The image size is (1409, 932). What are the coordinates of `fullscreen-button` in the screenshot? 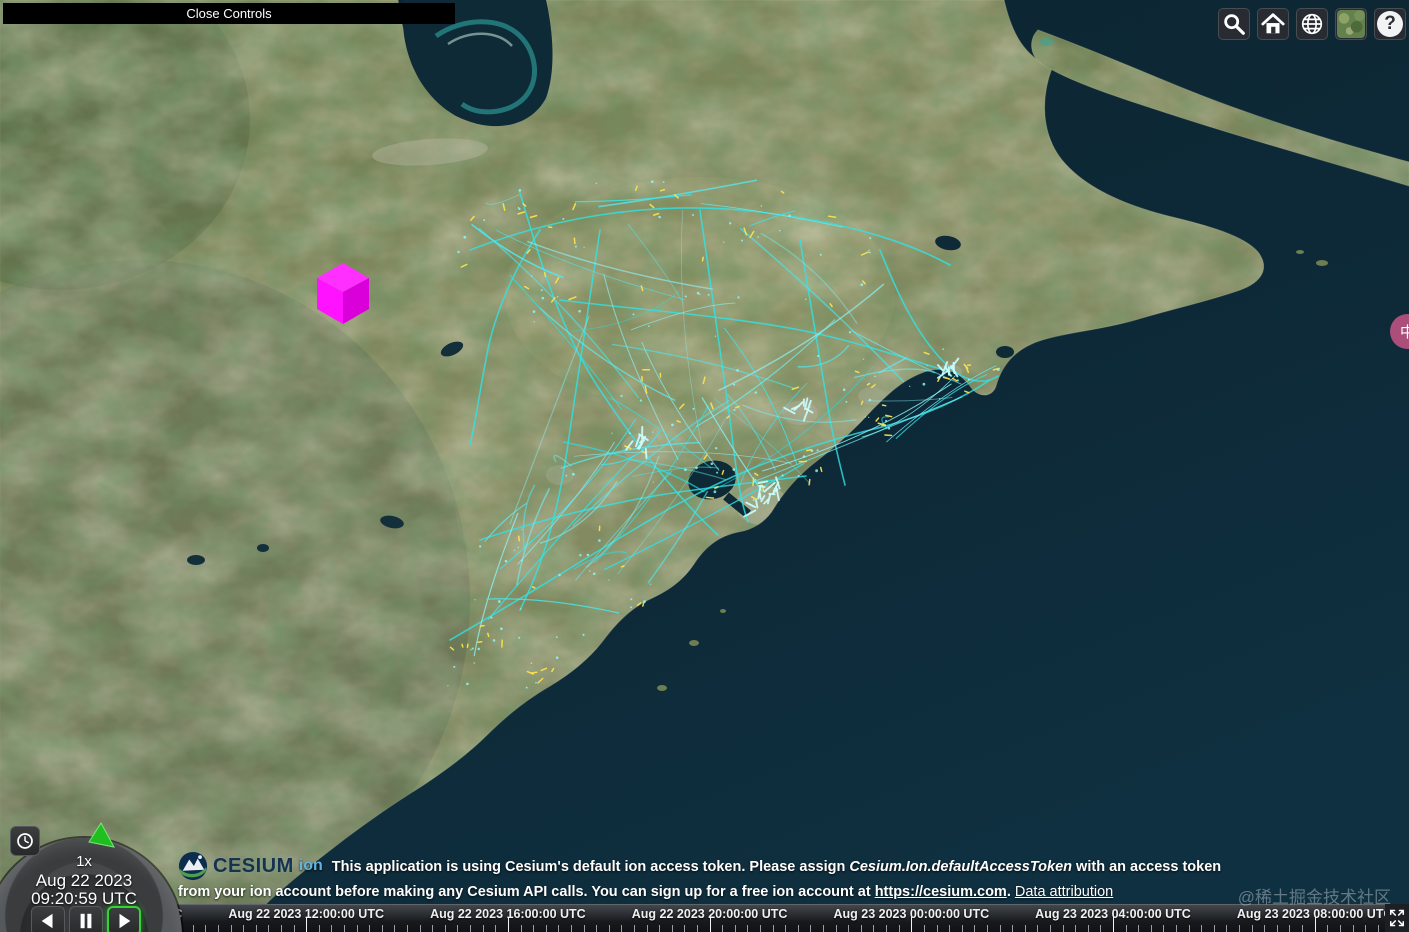 It's located at (1397, 918).